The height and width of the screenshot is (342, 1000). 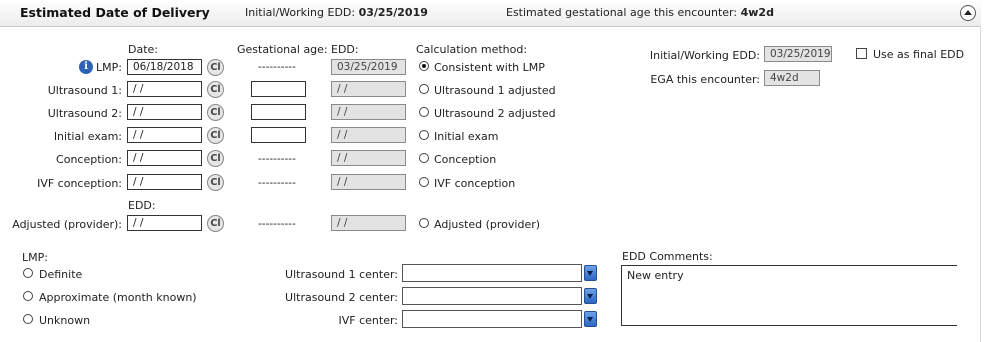 What do you see at coordinates (487, 224) in the screenshot?
I see `method-label-adjusted-provider: Adjusted (provider)` at bounding box center [487, 224].